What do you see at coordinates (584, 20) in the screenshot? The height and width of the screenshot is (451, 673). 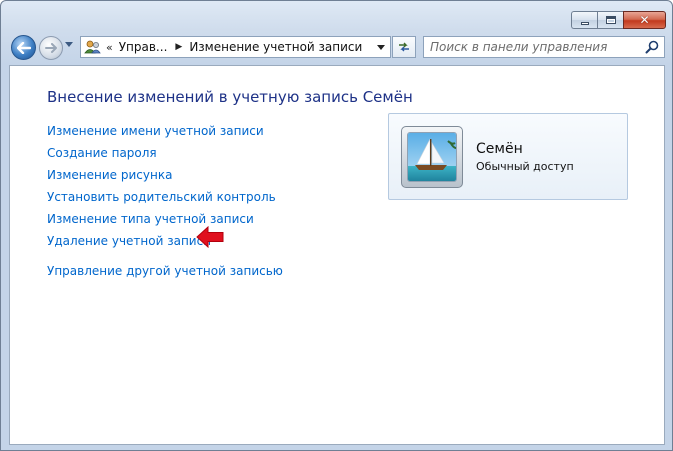 I see `minimize-button` at bounding box center [584, 20].